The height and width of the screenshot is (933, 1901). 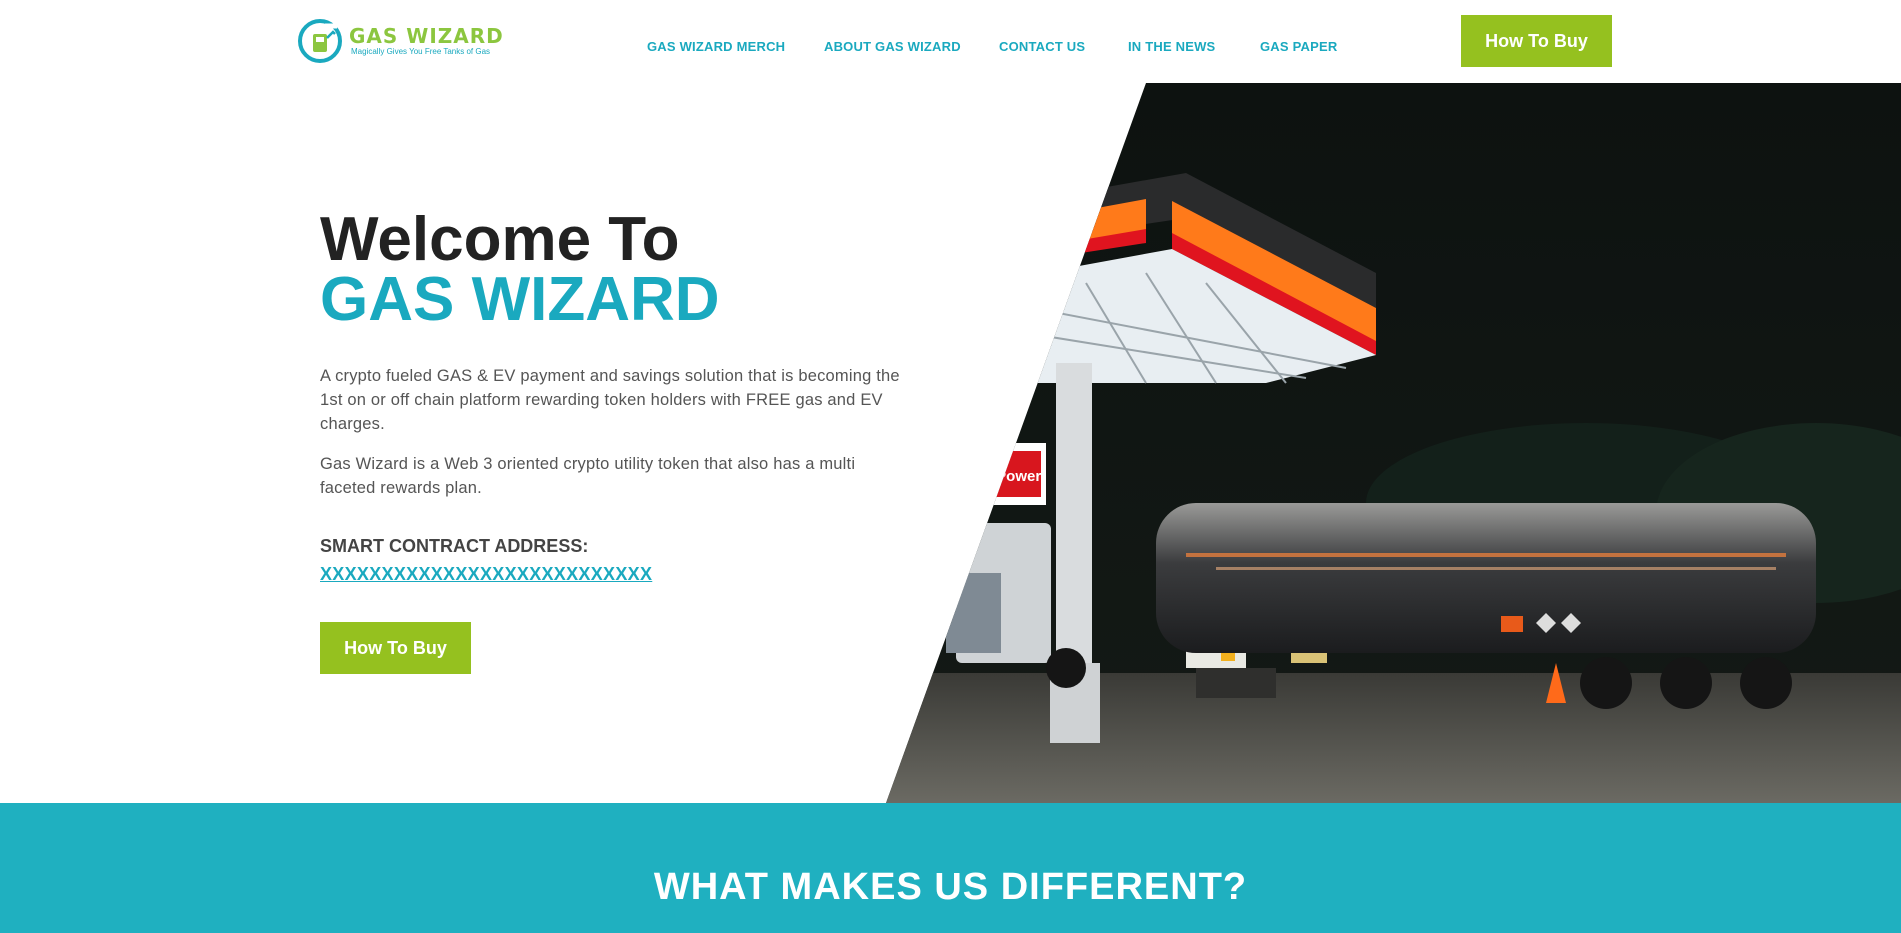 I want to click on header-how-to-buy-button: How To Buy, so click(x=1536, y=41).